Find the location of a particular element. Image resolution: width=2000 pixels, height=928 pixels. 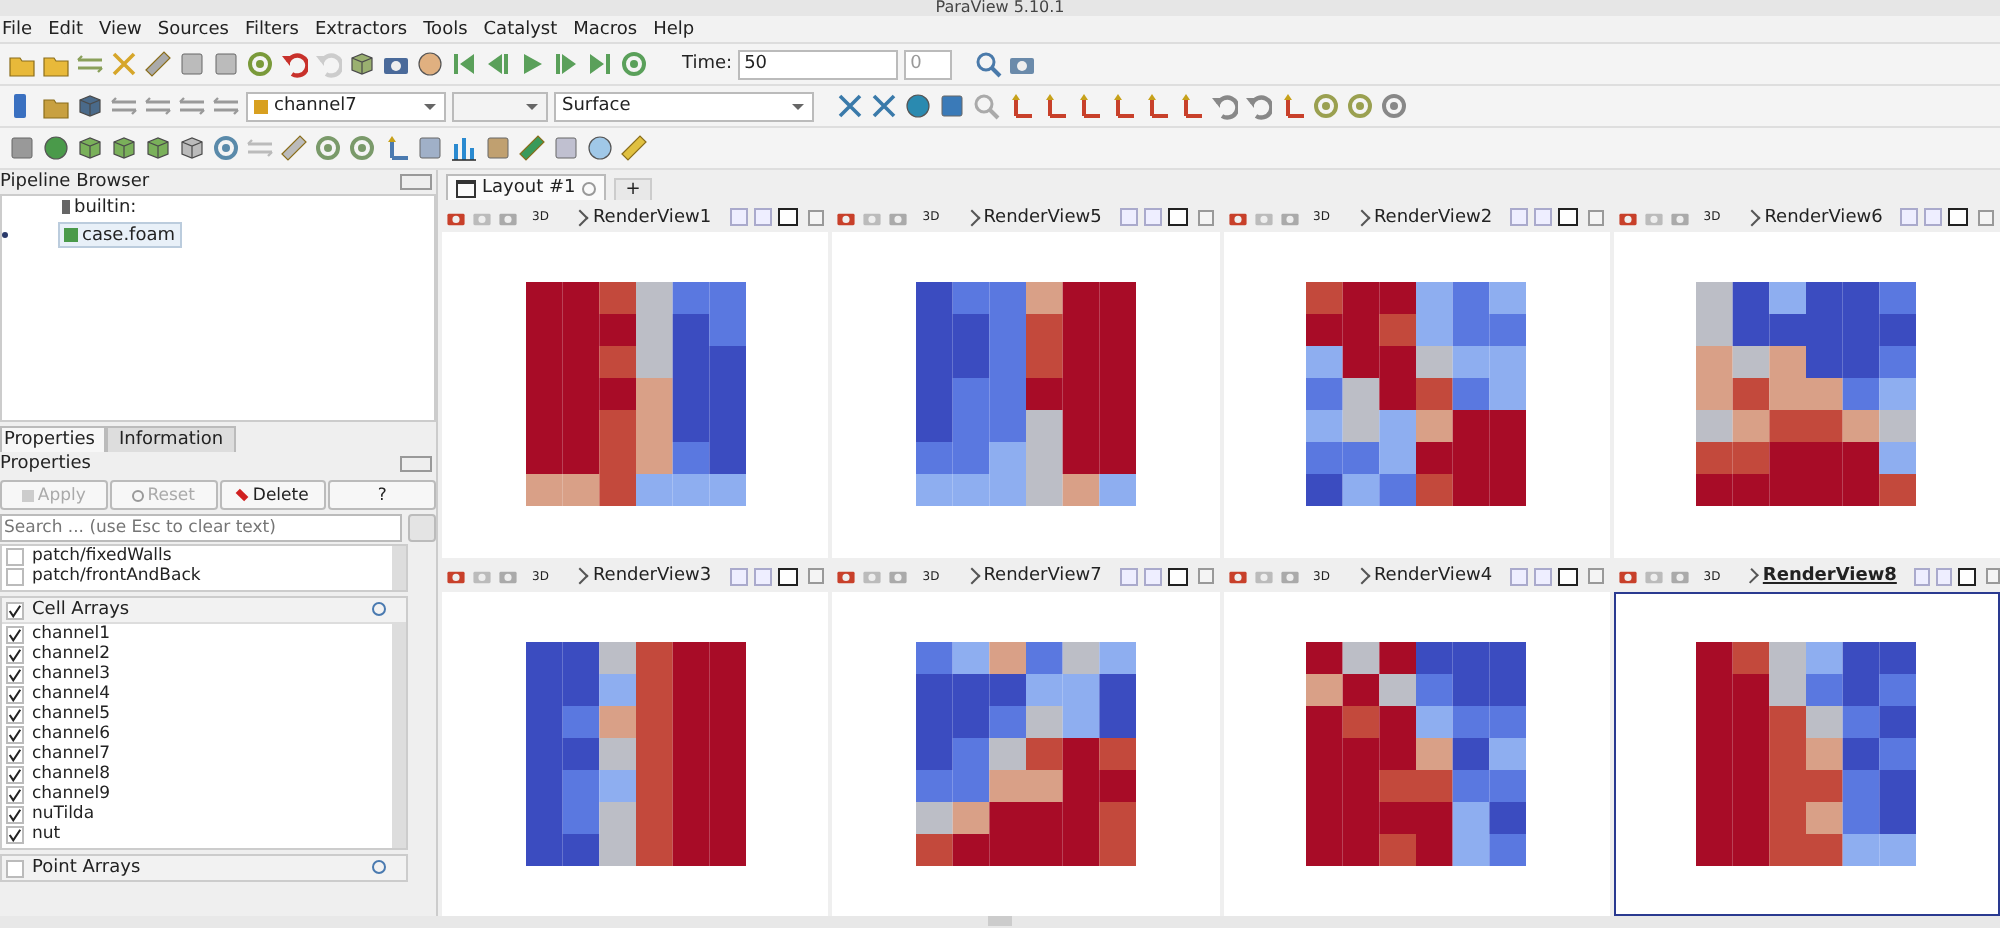

tree-item: builtin: is located at coordinates (99, 207).